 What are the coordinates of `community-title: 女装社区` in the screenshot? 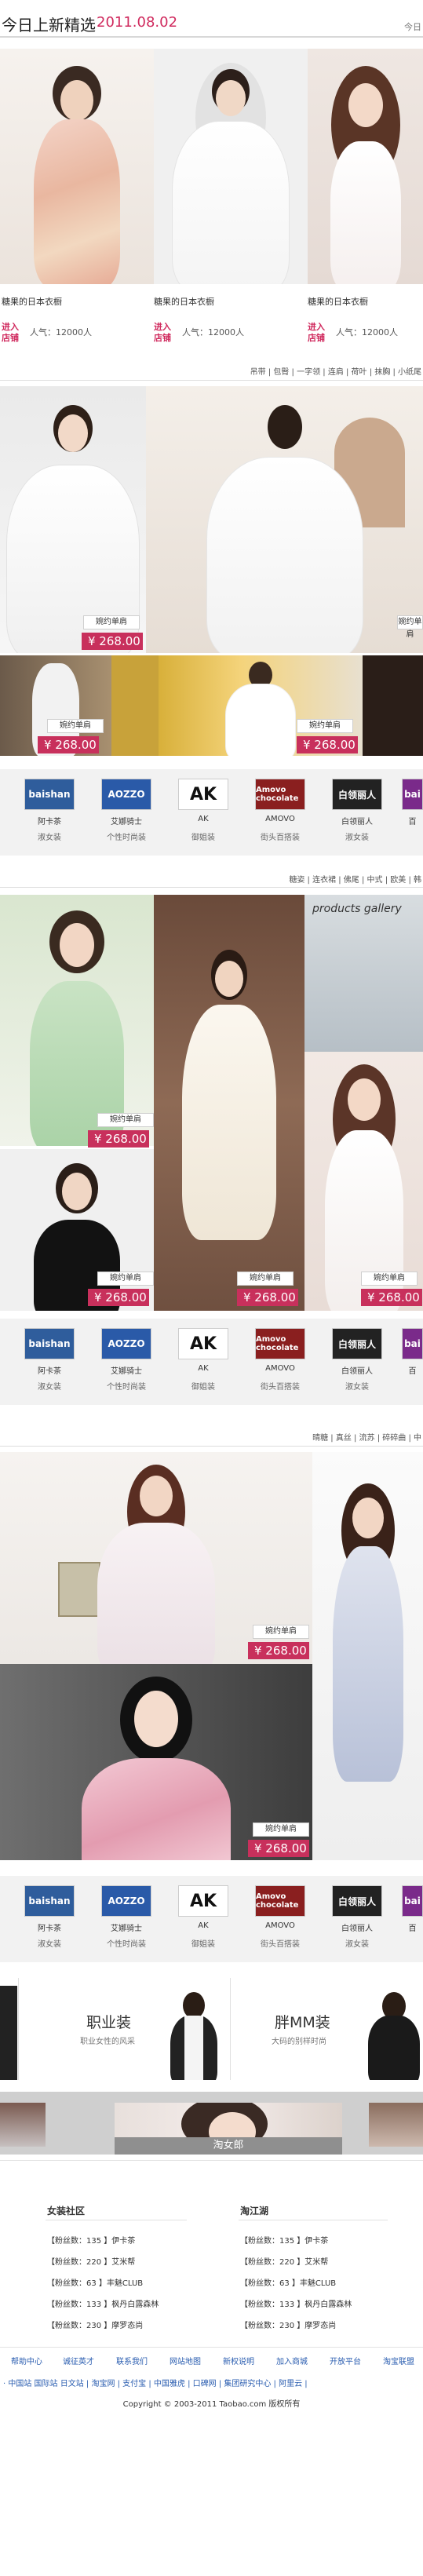 It's located at (66, 2210).